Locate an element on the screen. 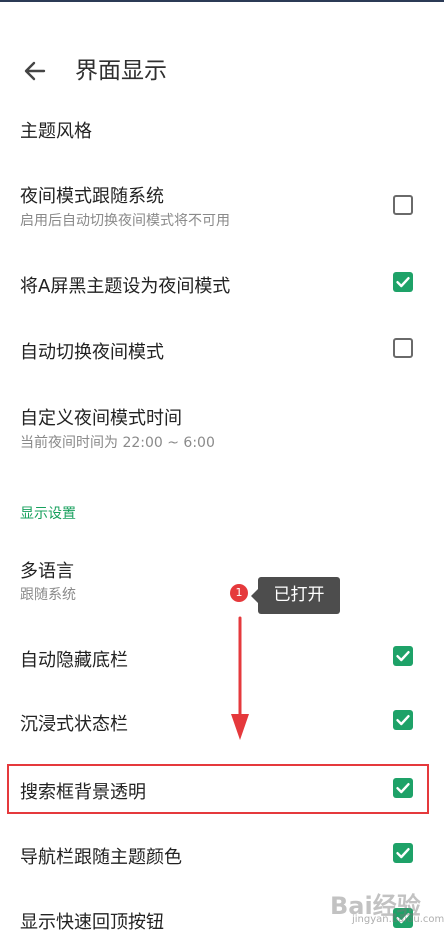  theme-style-item: 主题风格 is located at coordinates (222, 128).